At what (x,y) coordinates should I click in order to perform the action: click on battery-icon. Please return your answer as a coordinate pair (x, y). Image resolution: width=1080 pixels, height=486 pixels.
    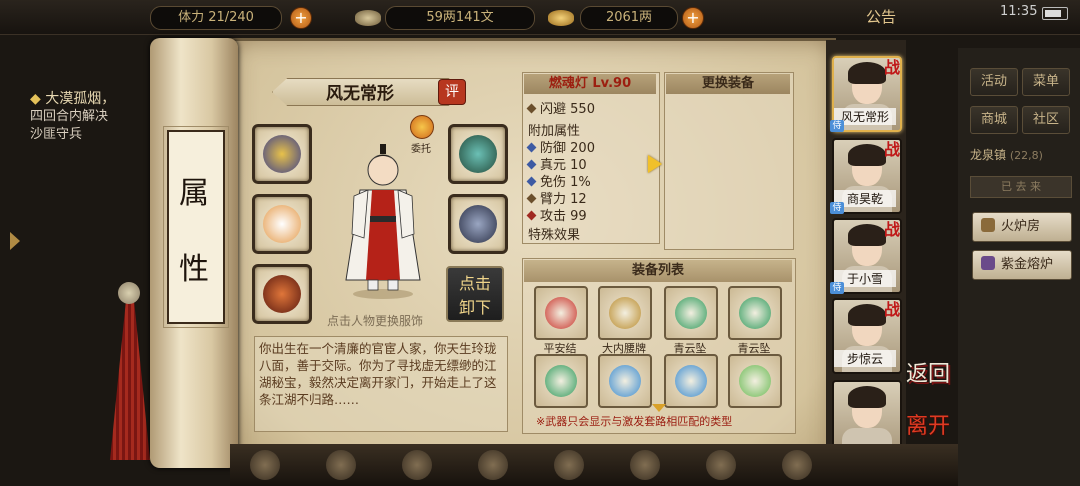
    Looking at the image, I should click on (1055, 13).